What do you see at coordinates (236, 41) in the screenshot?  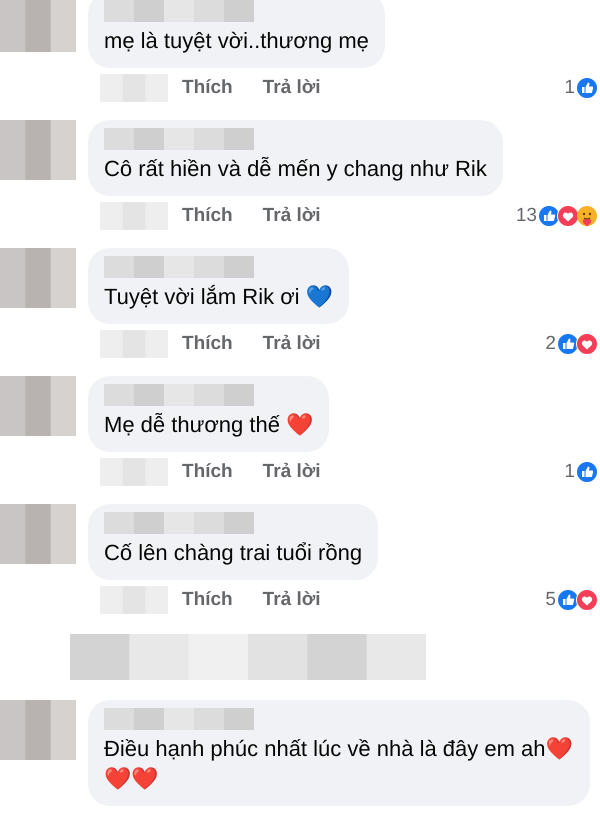 I see `comment-text: mẹ là tuyệt vời..thương mẹ` at bounding box center [236, 41].